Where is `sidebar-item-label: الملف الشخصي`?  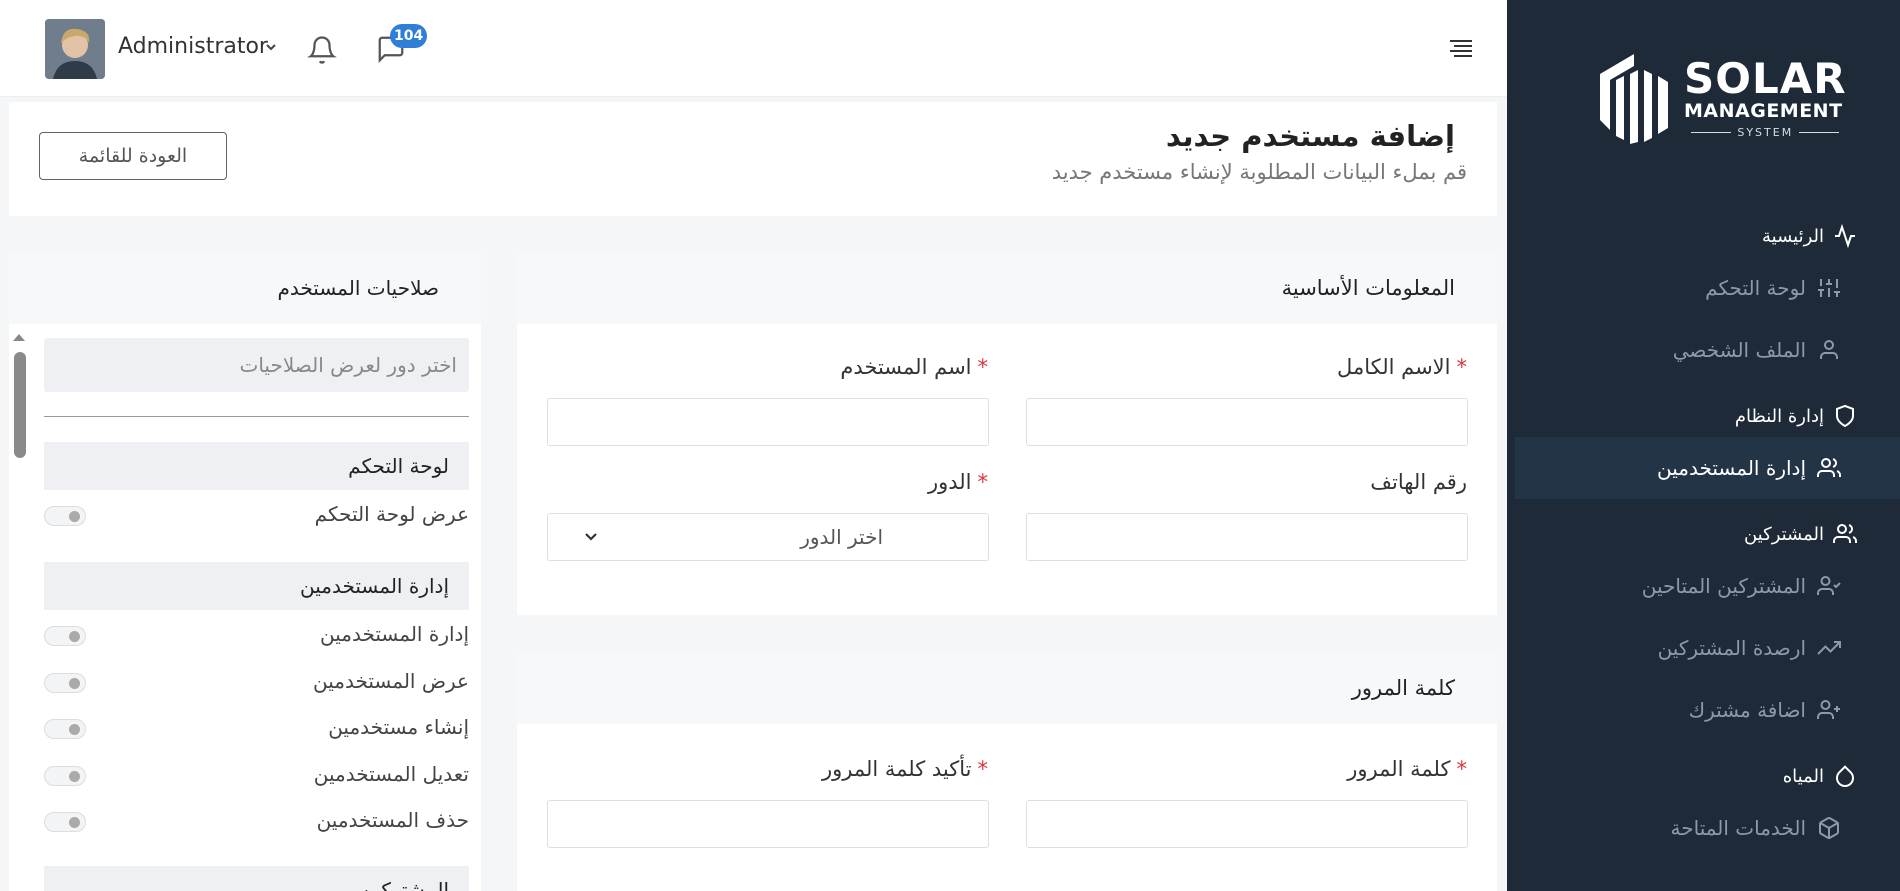 sidebar-item-label: الملف الشخصي is located at coordinates (1739, 350).